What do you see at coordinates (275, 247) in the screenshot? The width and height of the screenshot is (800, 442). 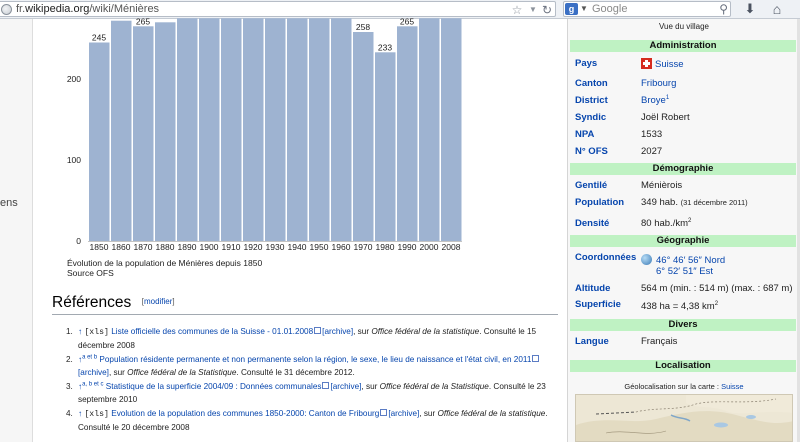 I see `x-tick-label: 1930` at bounding box center [275, 247].